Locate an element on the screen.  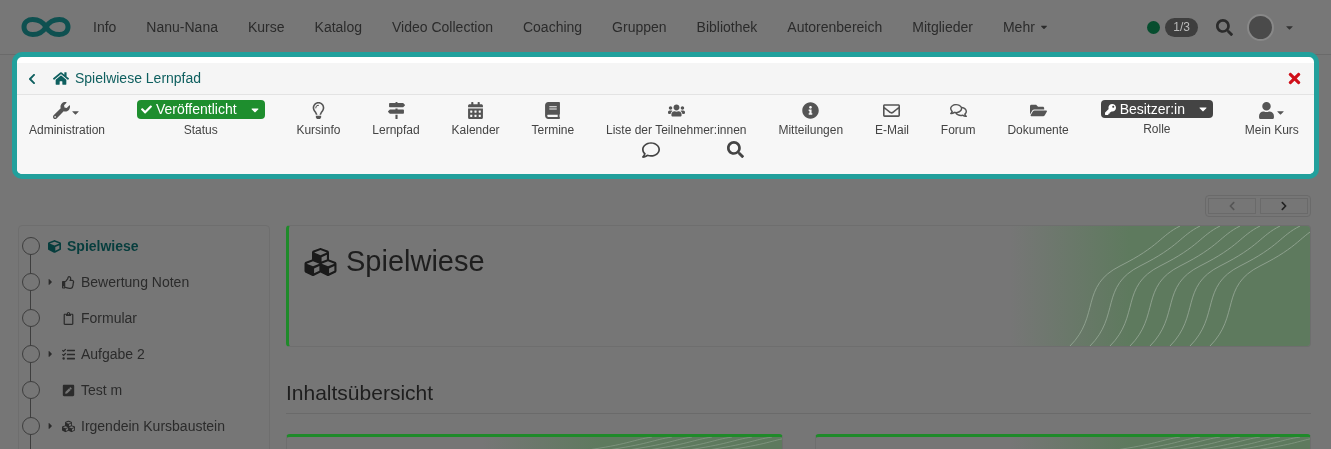
nav-link: Bibliothek is located at coordinates (727, 27).